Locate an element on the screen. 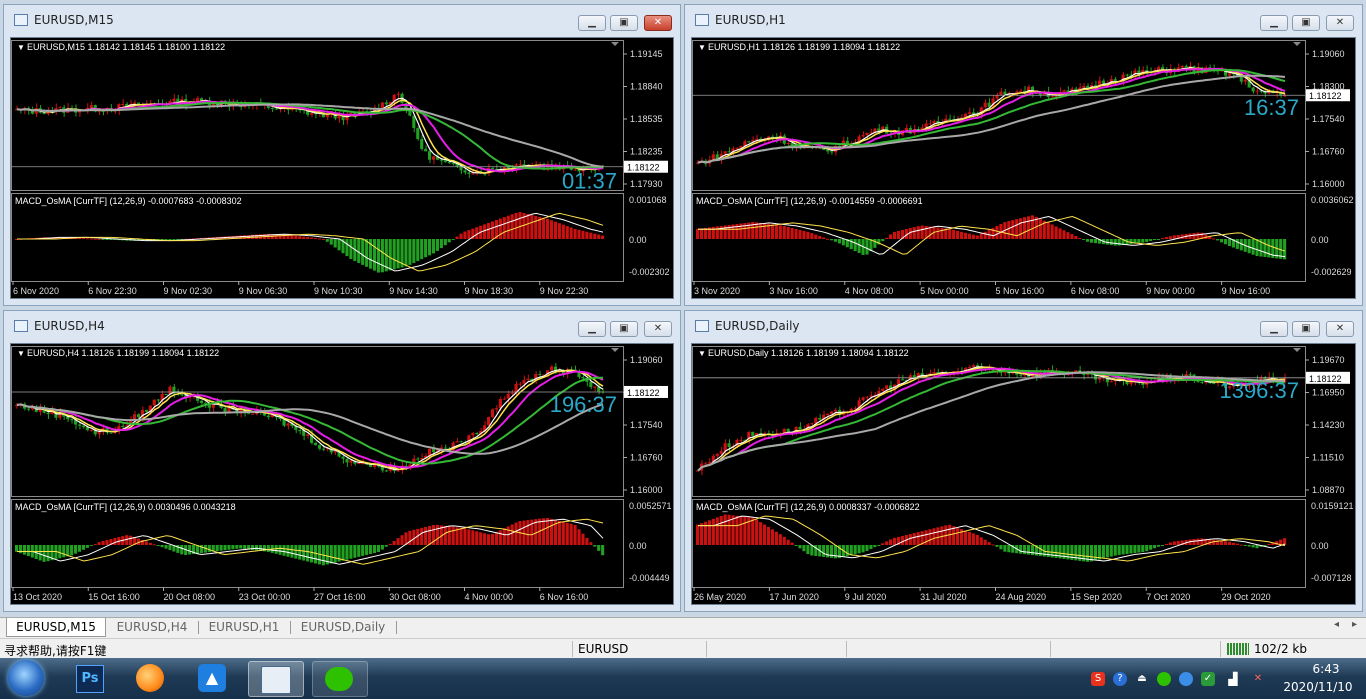 The width and height of the screenshot is (1366, 699). tab-scroll-right-icon: ▸ is located at coordinates (1354, 624).